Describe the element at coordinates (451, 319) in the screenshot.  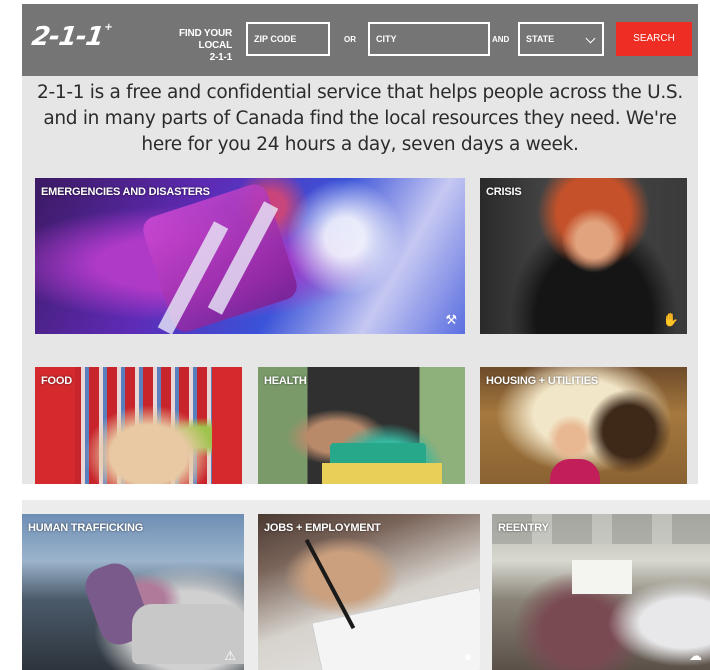
I see `tools-icon: ⚒` at that location.